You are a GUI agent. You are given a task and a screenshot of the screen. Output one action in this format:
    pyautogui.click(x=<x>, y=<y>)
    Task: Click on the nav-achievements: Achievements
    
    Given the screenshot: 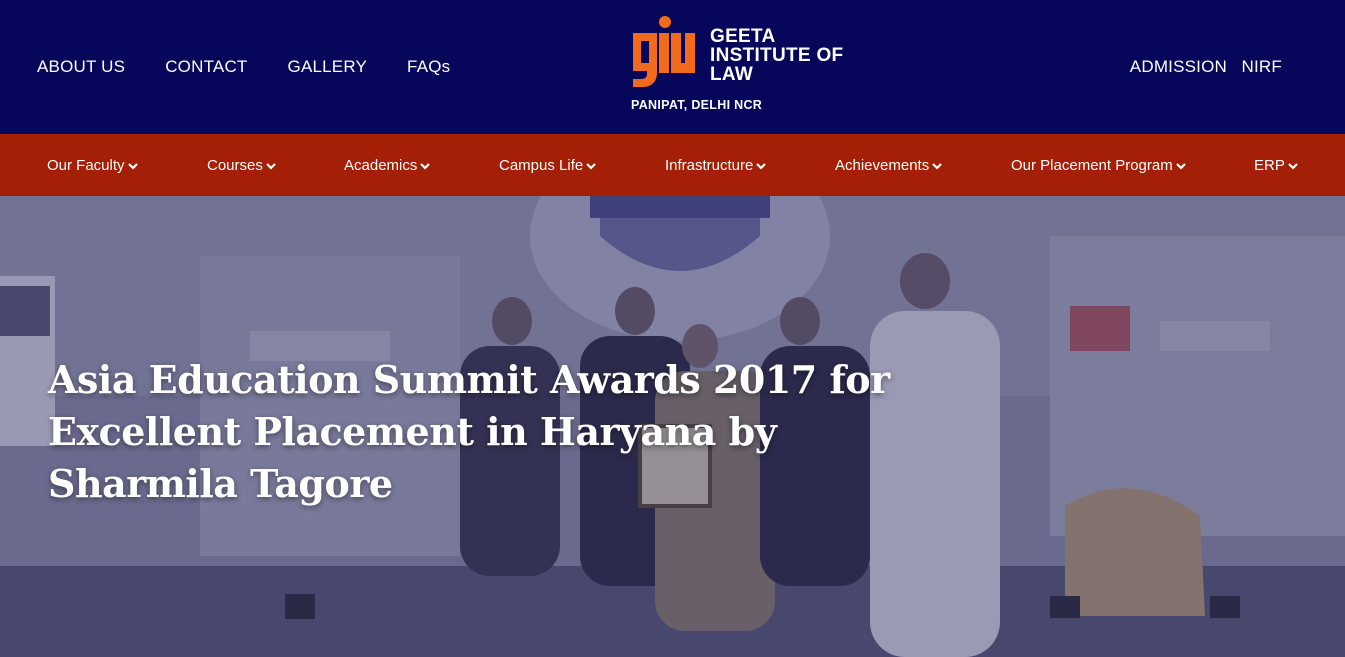 What is the action you would take?
    pyautogui.click(x=888, y=165)
    